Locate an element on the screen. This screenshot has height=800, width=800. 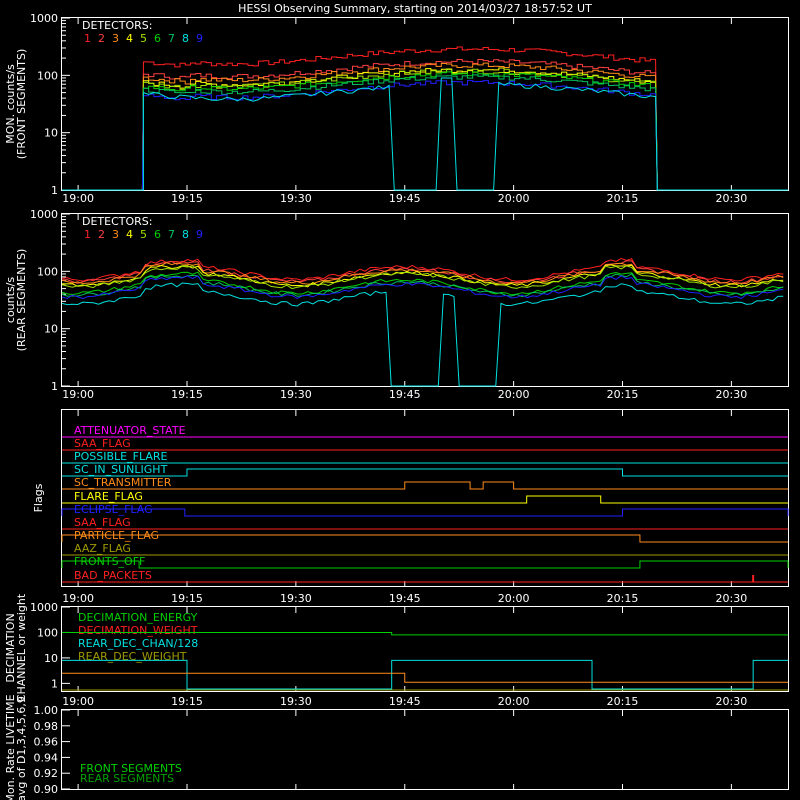
live-y-tick-label: 0.96 is located at coordinates (46, 742).